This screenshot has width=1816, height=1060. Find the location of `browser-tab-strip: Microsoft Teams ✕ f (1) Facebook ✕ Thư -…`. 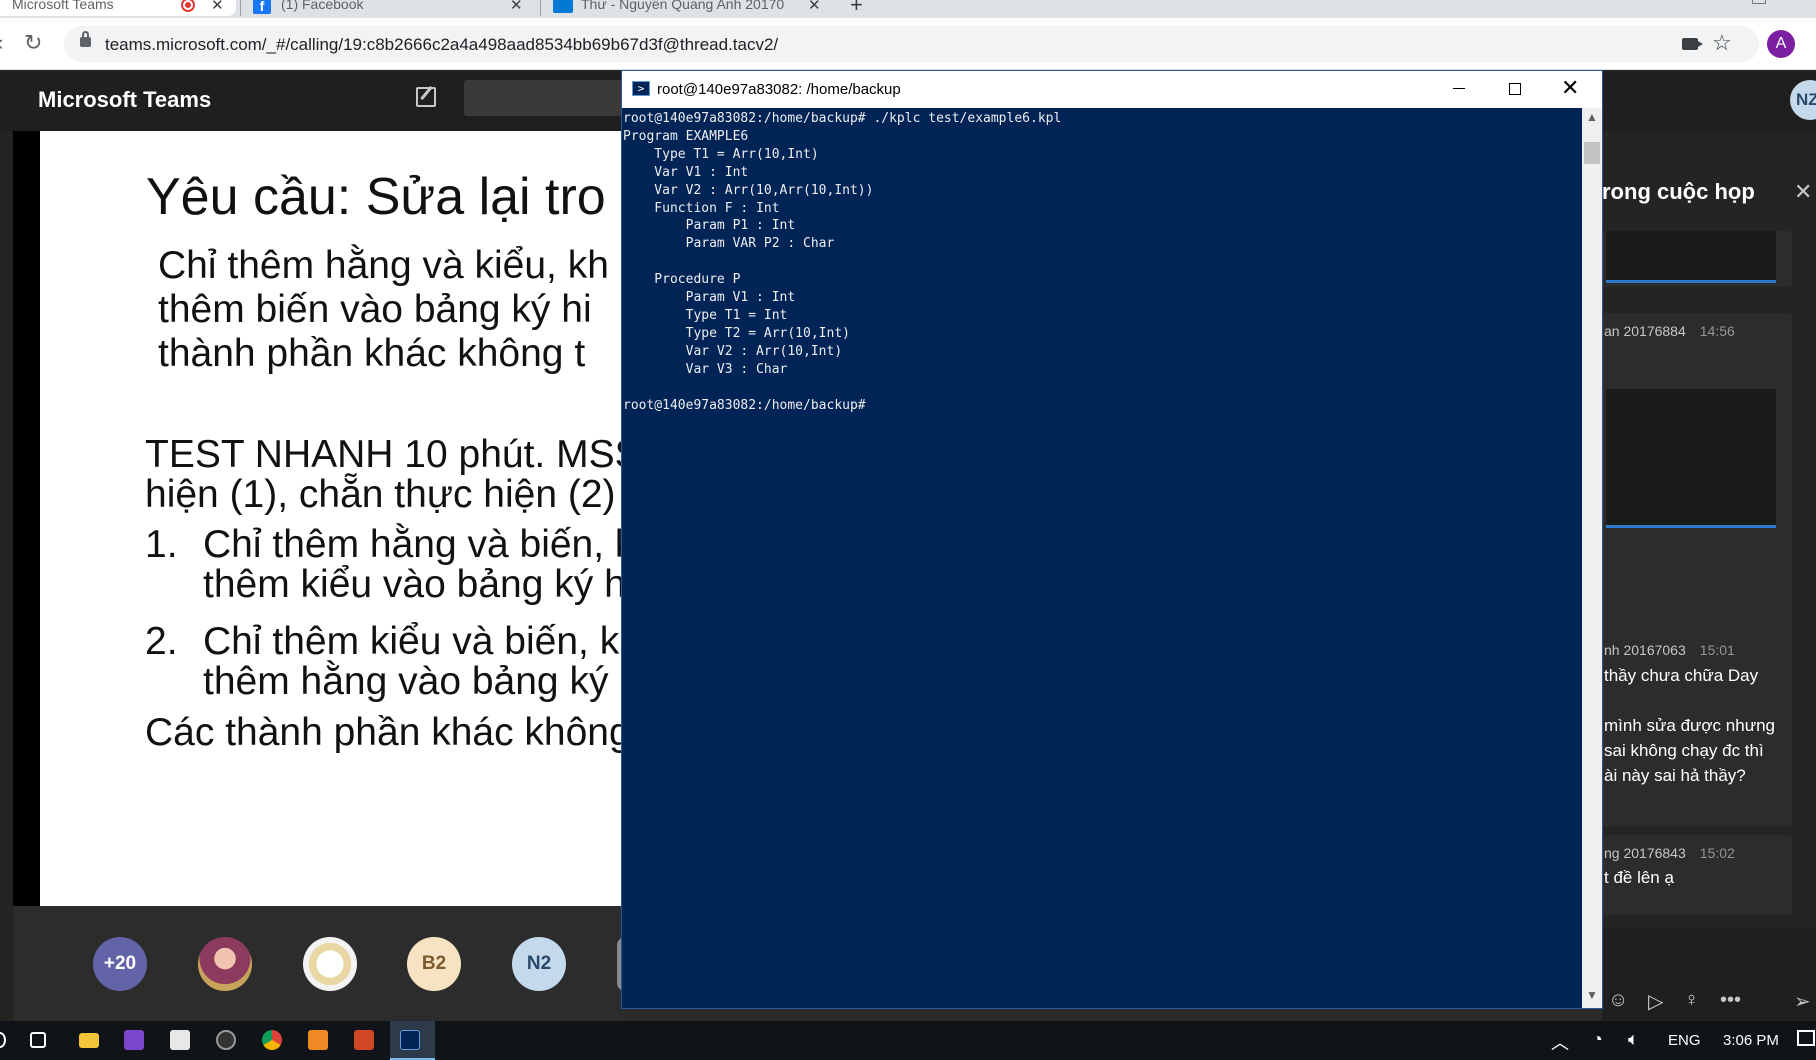

browser-tab-strip: Microsoft Teams ✕ f (1) Facebook ✕ Thư -… is located at coordinates (908, 9).